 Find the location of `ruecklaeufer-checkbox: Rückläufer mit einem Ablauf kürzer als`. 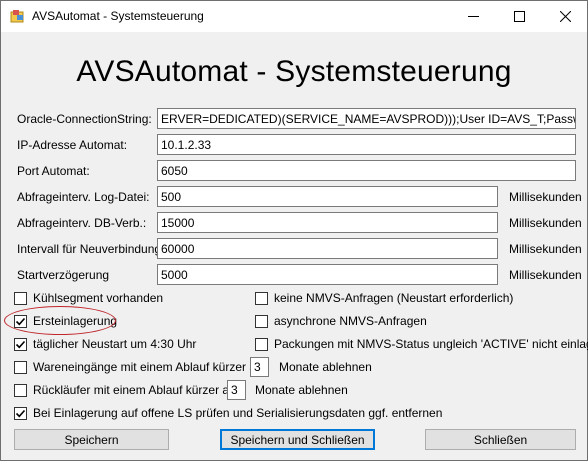

ruecklaeufer-checkbox: Rückläufer mit einem Ablauf kürzer als is located at coordinates (126, 390).